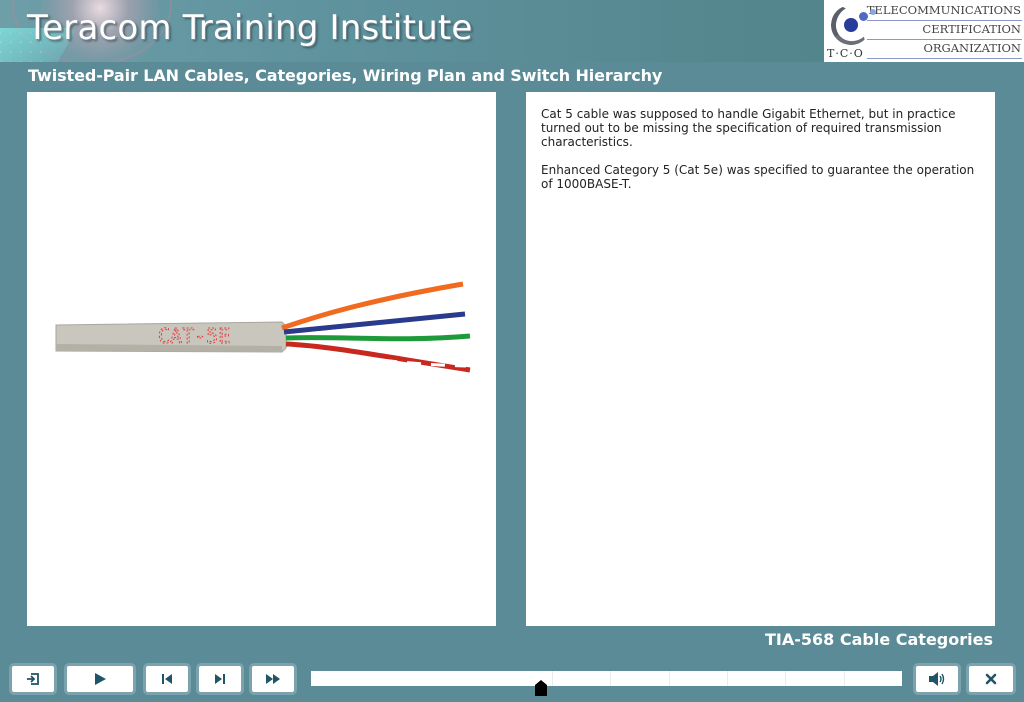 The height and width of the screenshot is (702, 1024). I want to click on tco-line: TELECOMMUNICATIONS, so click(944, 11).